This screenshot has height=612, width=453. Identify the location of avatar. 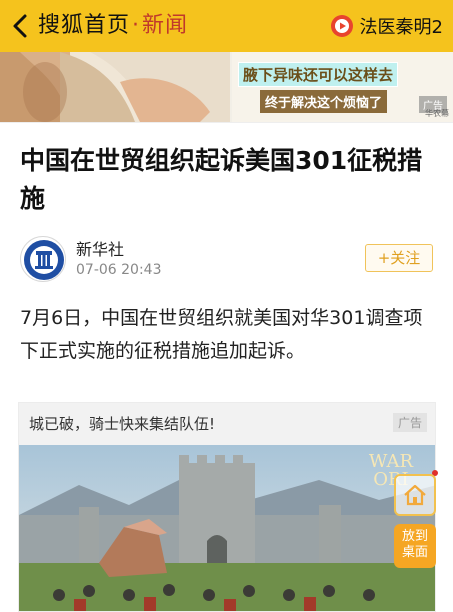
(43, 259).